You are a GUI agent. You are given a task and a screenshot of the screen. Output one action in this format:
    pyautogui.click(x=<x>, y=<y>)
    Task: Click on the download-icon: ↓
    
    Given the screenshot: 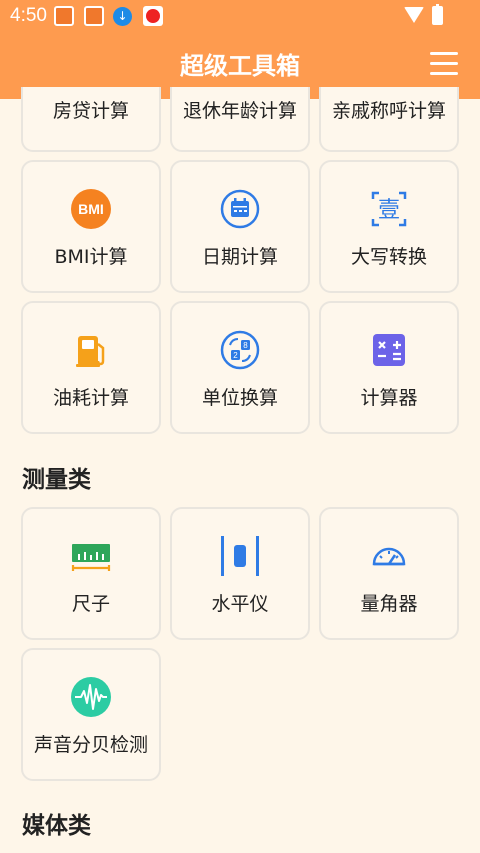 What is the action you would take?
    pyautogui.click(x=122, y=16)
    